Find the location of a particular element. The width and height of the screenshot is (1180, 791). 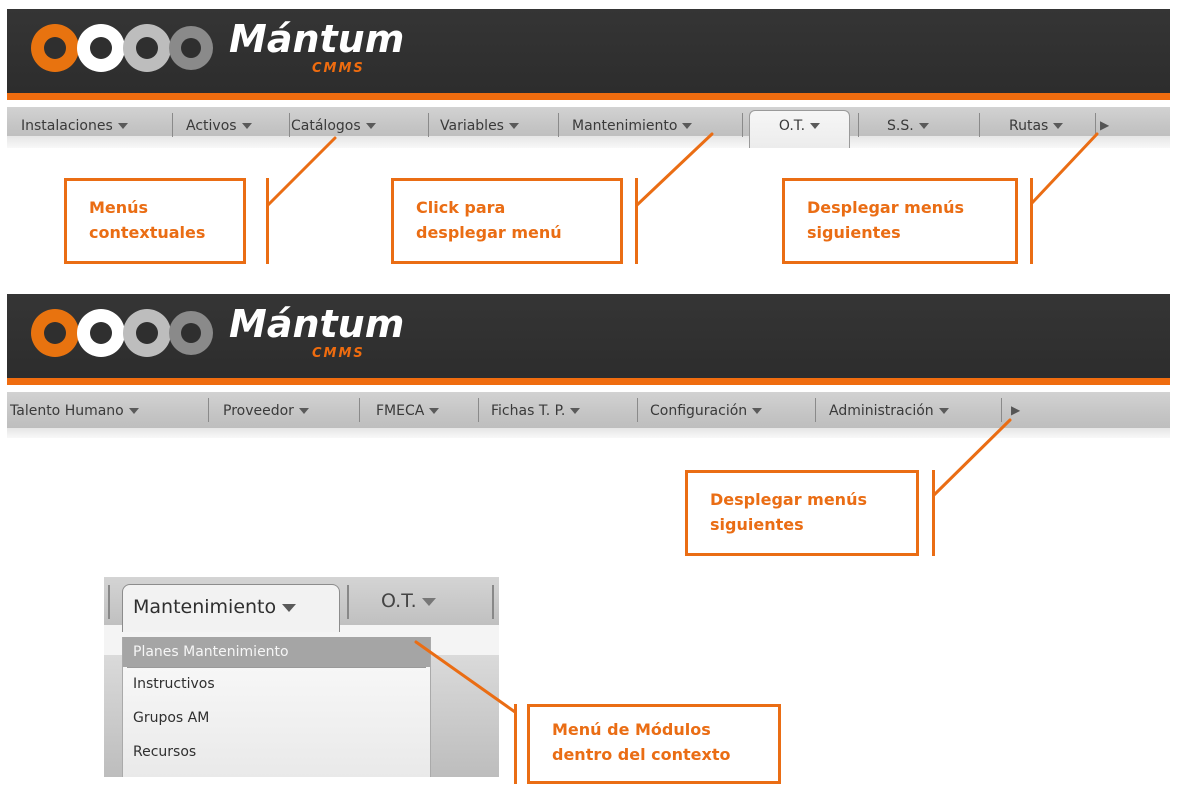

menu-ss: S.S. is located at coordinates (908, 126).